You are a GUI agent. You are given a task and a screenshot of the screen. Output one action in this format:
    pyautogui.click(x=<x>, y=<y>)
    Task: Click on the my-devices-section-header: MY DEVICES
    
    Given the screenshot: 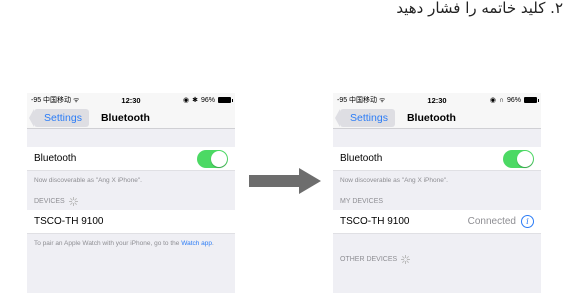 What is the action you would take?
    pyautogui.click(x=437, y=200)
    